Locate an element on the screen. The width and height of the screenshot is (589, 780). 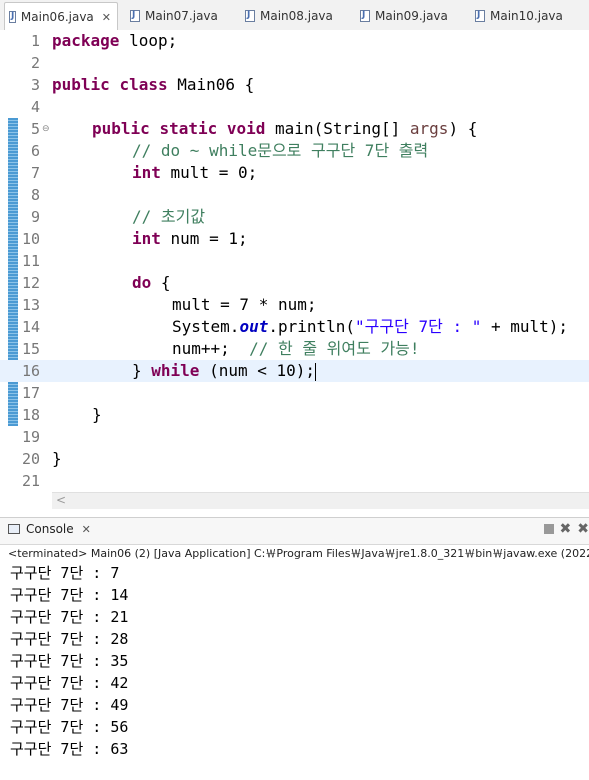
code-line: 20 } is located at coordinates (294, 459).